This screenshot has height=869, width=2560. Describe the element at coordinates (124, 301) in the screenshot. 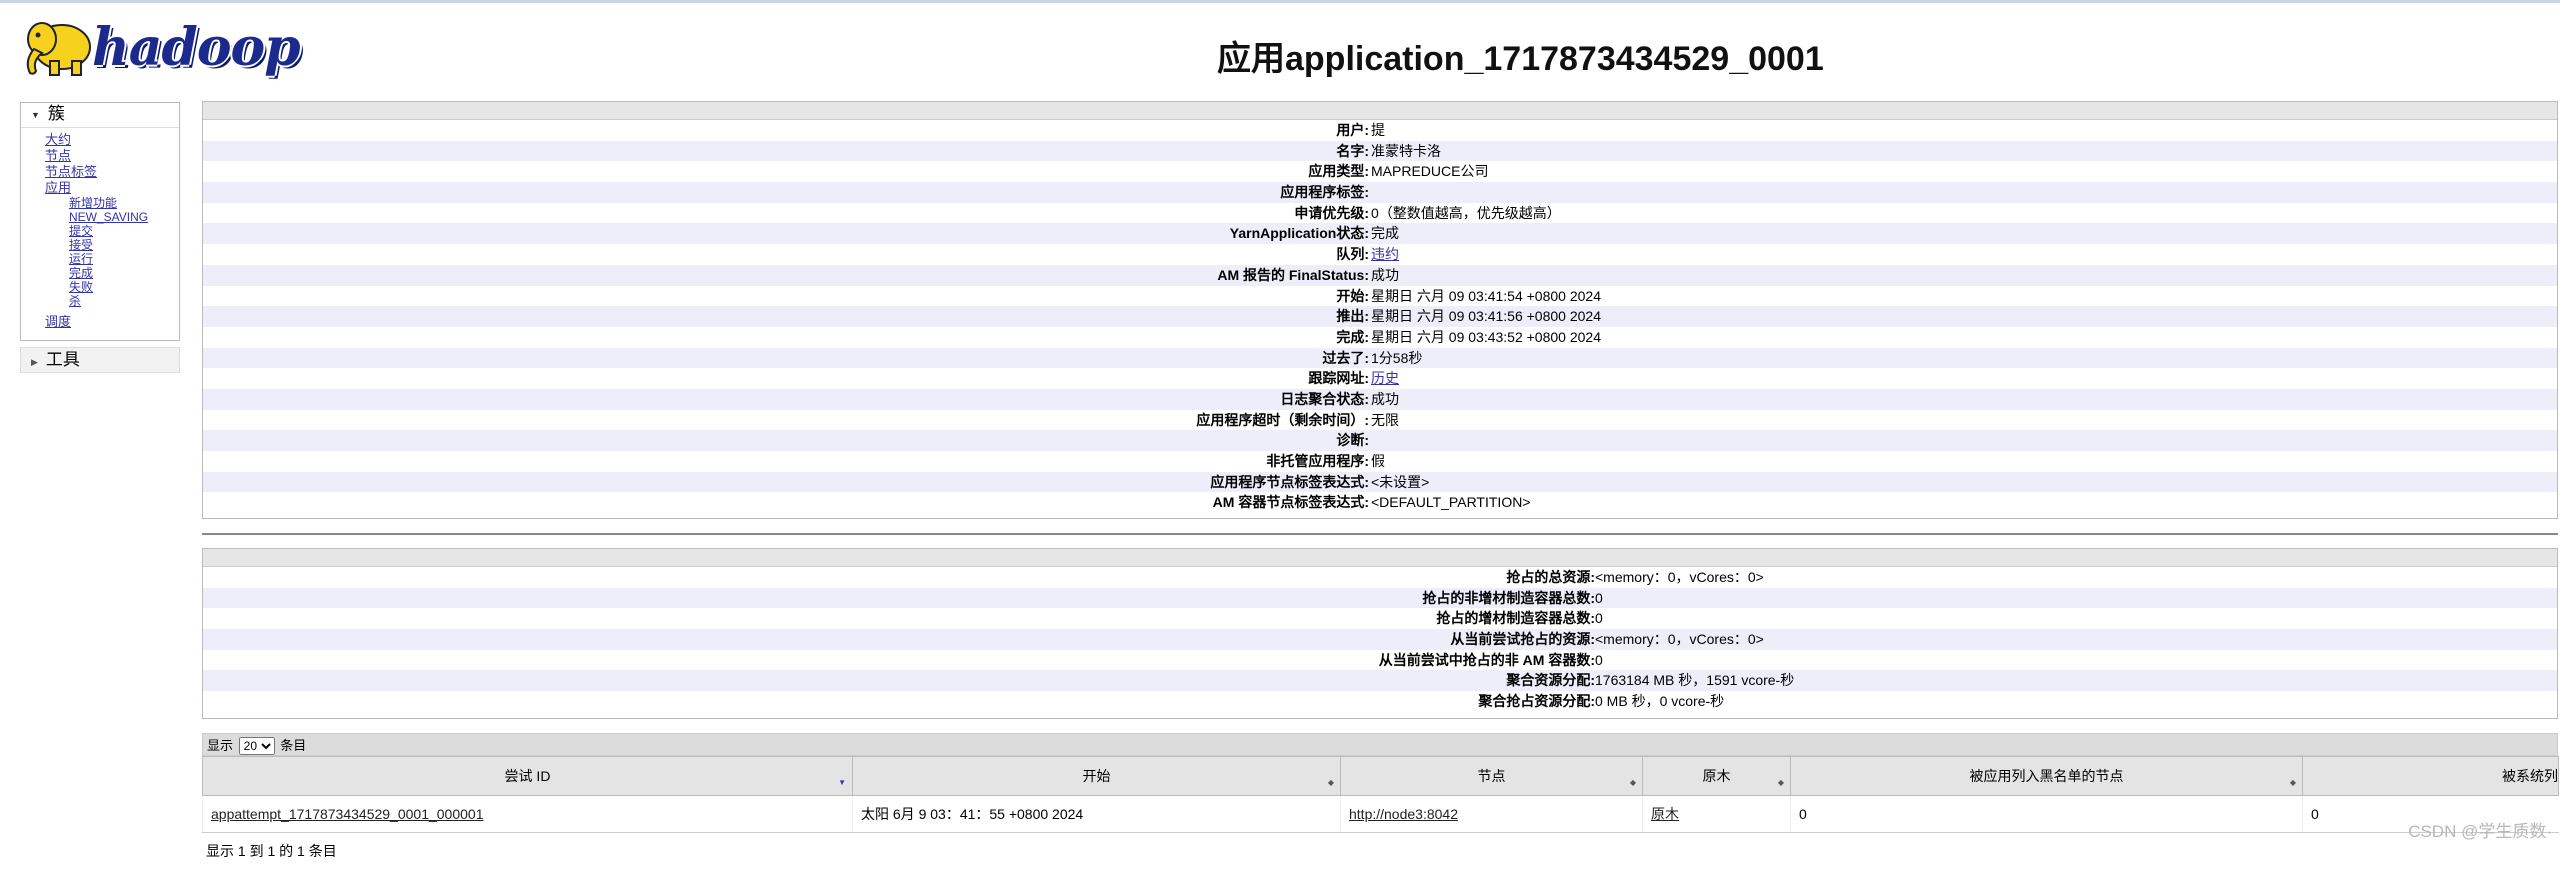

I see `nav-link-state-killed: 杀` at that location.